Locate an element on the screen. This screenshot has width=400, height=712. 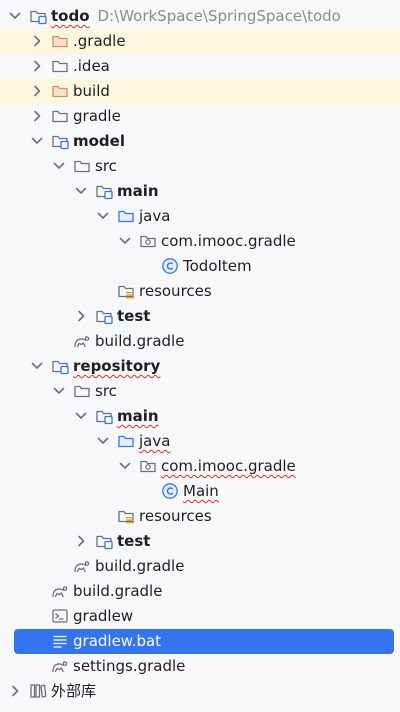
tree-row-gradlew-bat: gradlew.bat is located at coordinates (204, 641).